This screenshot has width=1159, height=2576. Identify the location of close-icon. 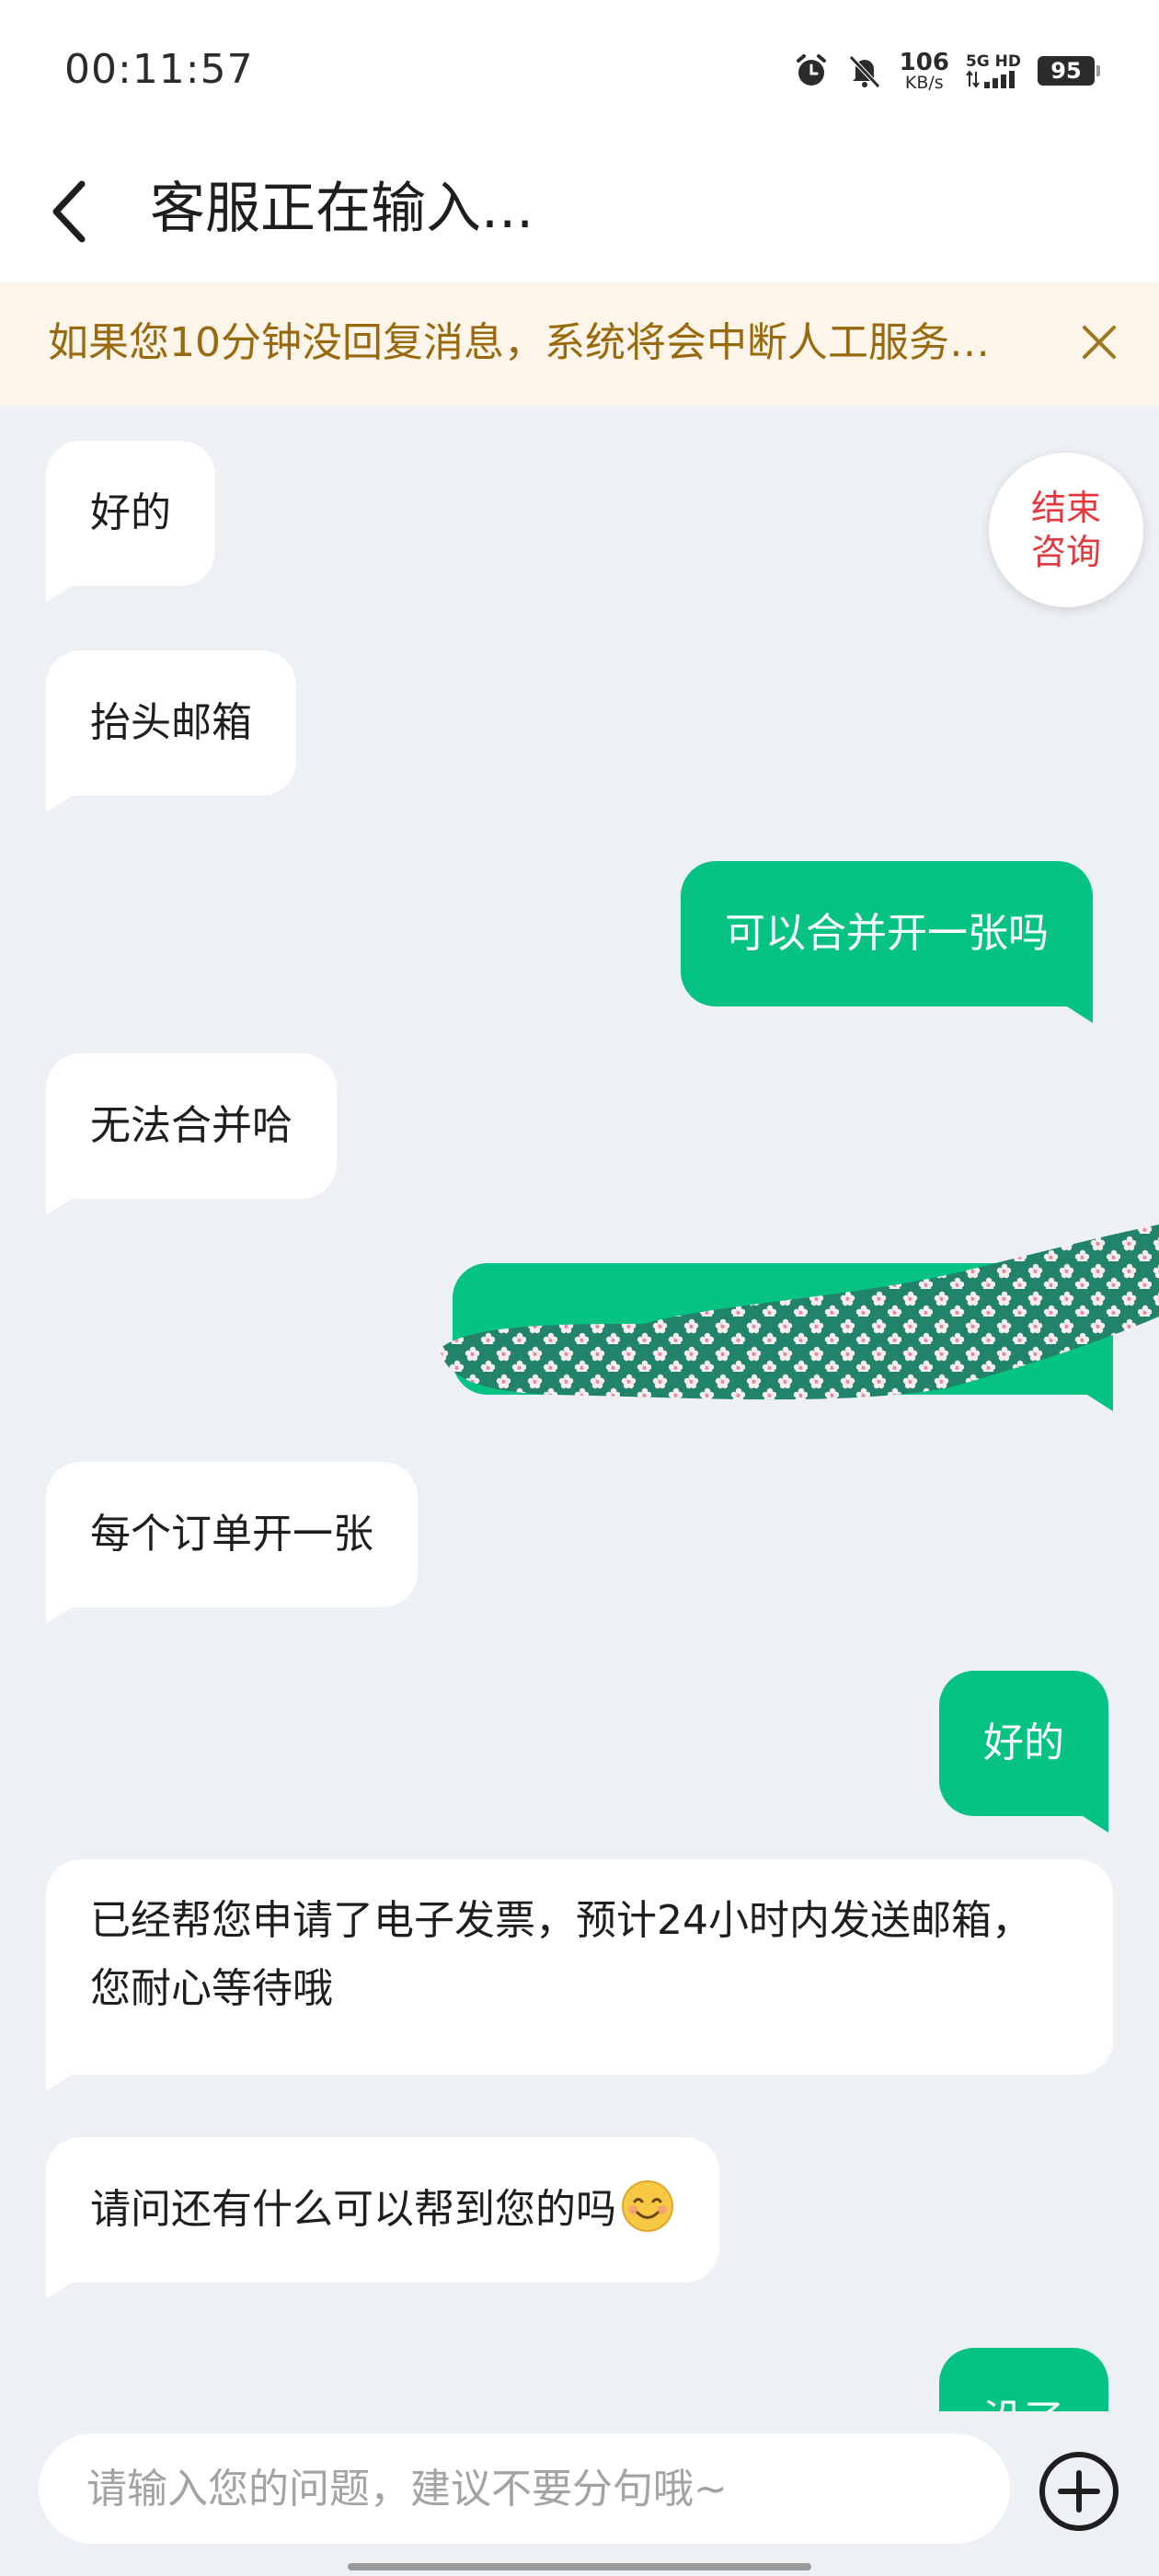
(1099, 342).